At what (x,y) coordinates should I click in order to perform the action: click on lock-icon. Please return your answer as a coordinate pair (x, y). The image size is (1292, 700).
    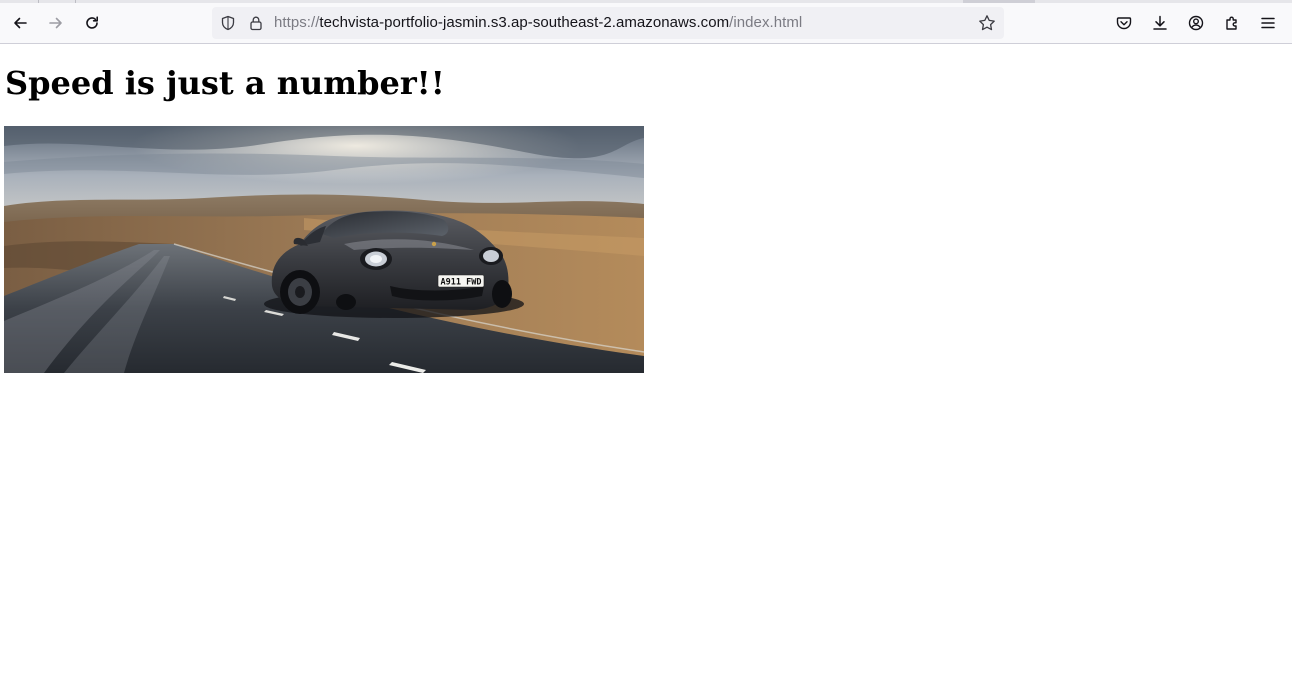
    Looking at the image, I should click on (256, 23).